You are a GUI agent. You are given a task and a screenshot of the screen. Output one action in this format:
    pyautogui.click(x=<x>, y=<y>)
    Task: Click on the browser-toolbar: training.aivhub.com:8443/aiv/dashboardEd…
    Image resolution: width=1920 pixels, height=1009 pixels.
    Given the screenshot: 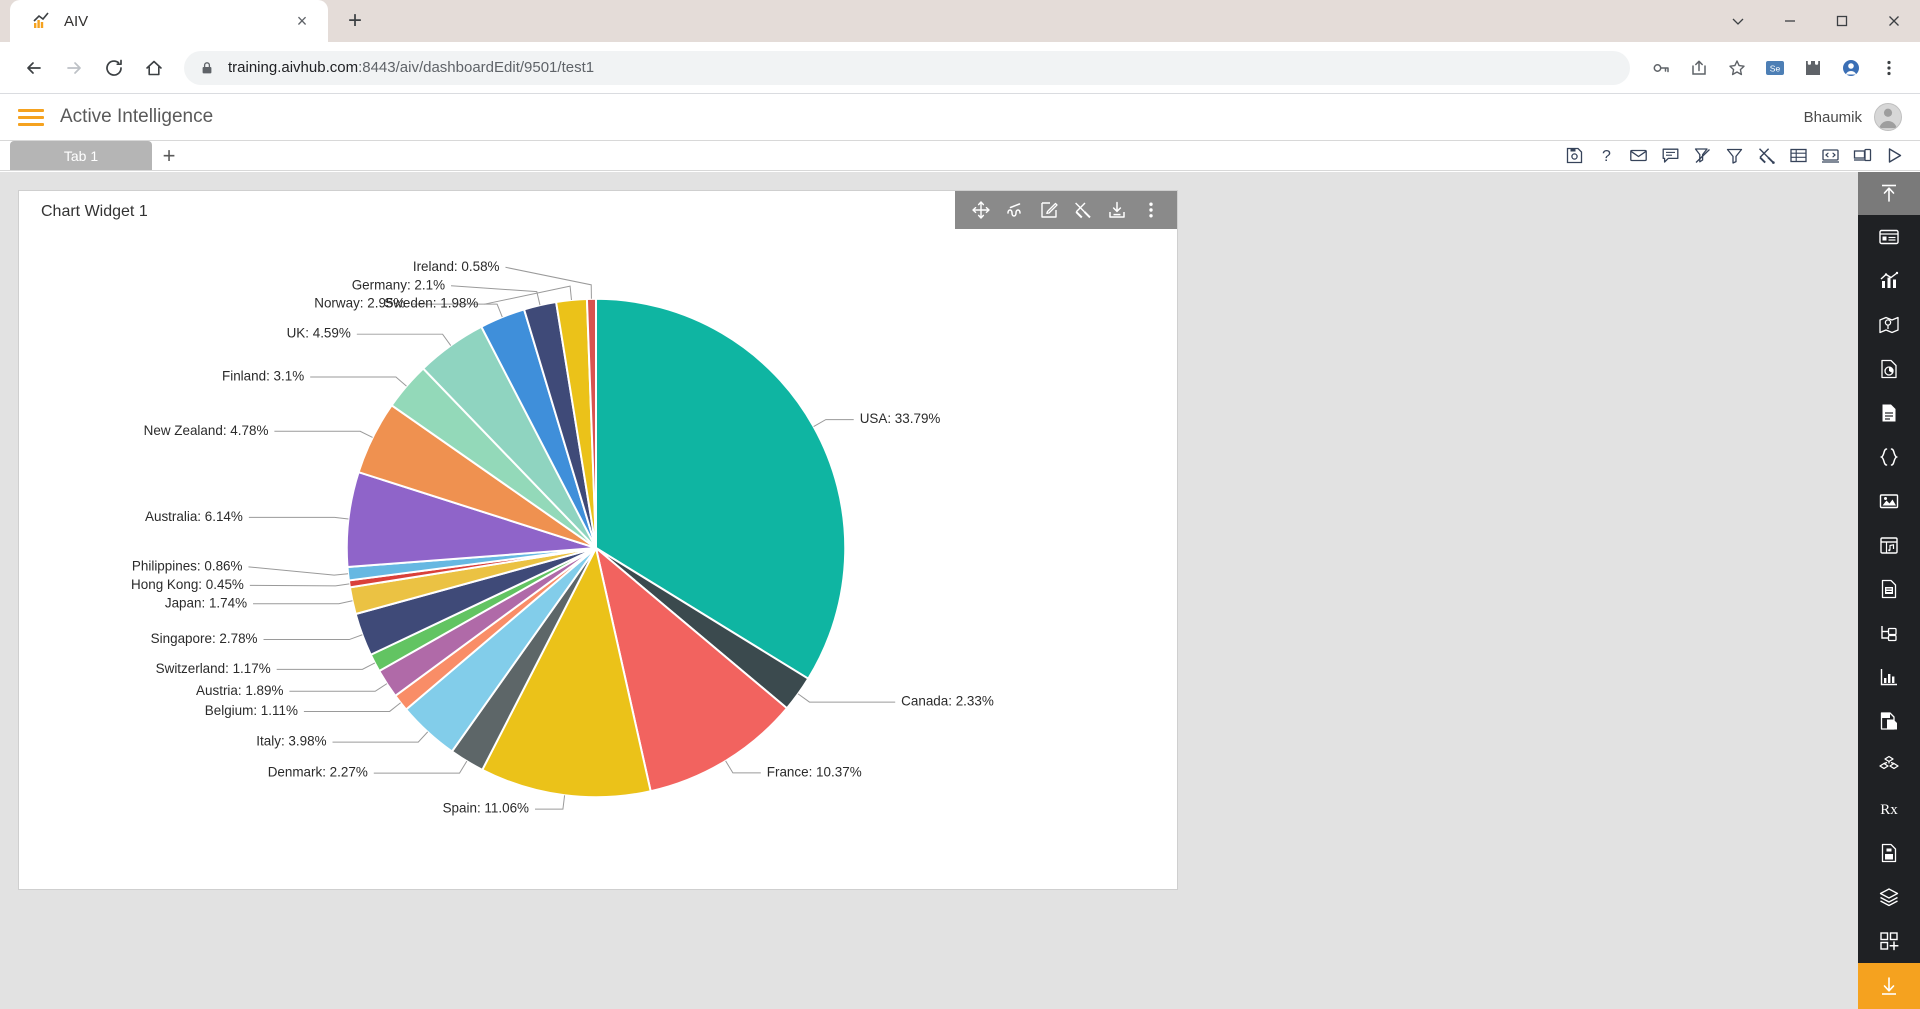 What is the action you would take?
    pyautogui.click(x=960, y=68)
    